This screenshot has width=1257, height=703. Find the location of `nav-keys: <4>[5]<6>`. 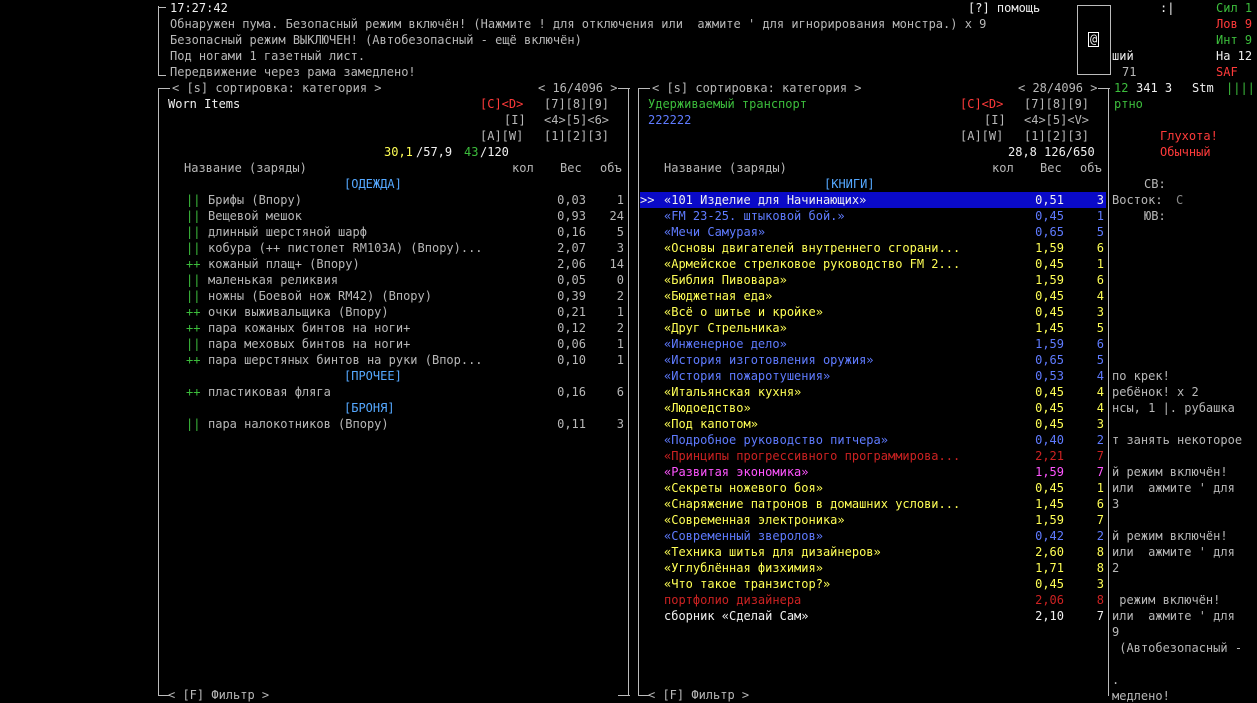

nav-keys: <4>[5]<6> is located at coordinates (576, 120).